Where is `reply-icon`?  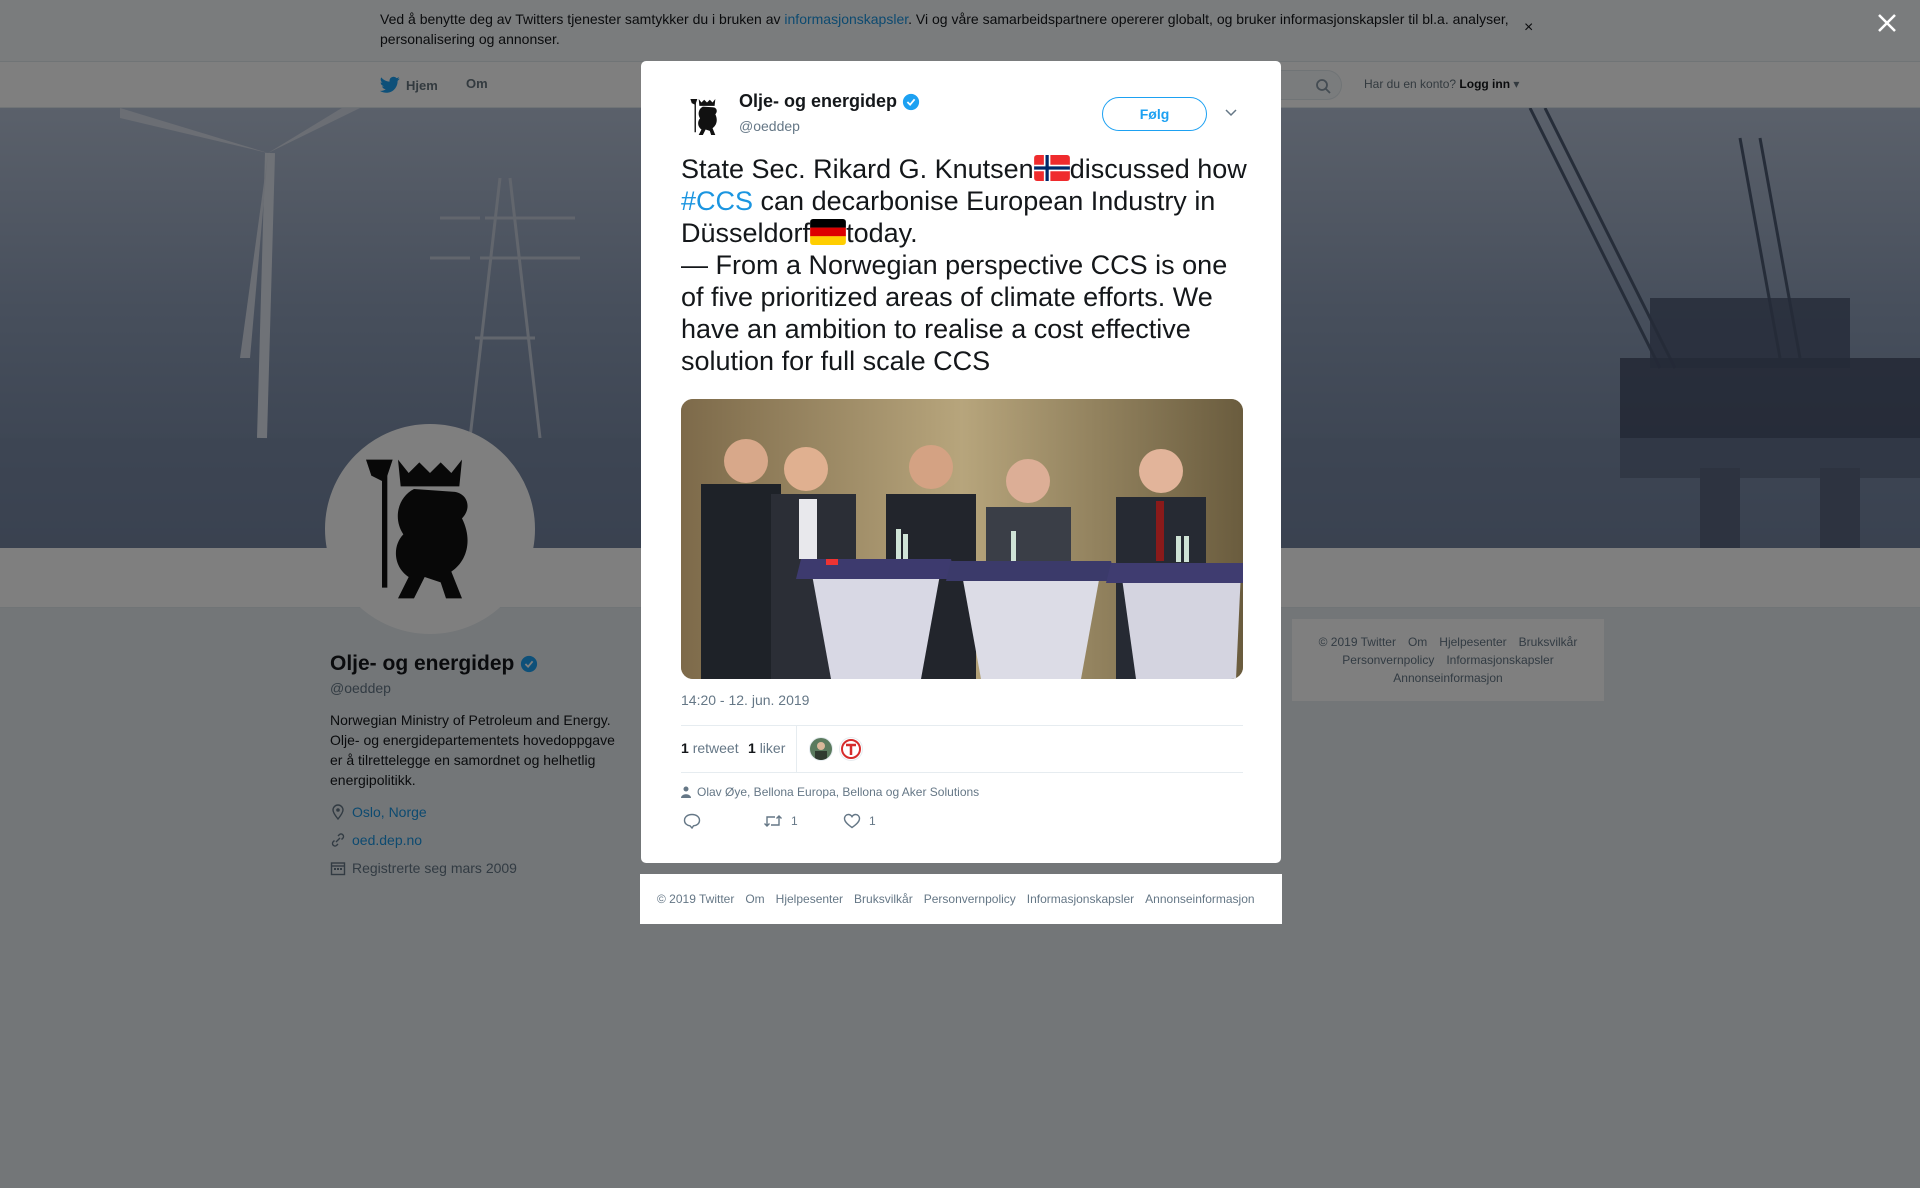
reply-icon is located at coordinates (692, 821).